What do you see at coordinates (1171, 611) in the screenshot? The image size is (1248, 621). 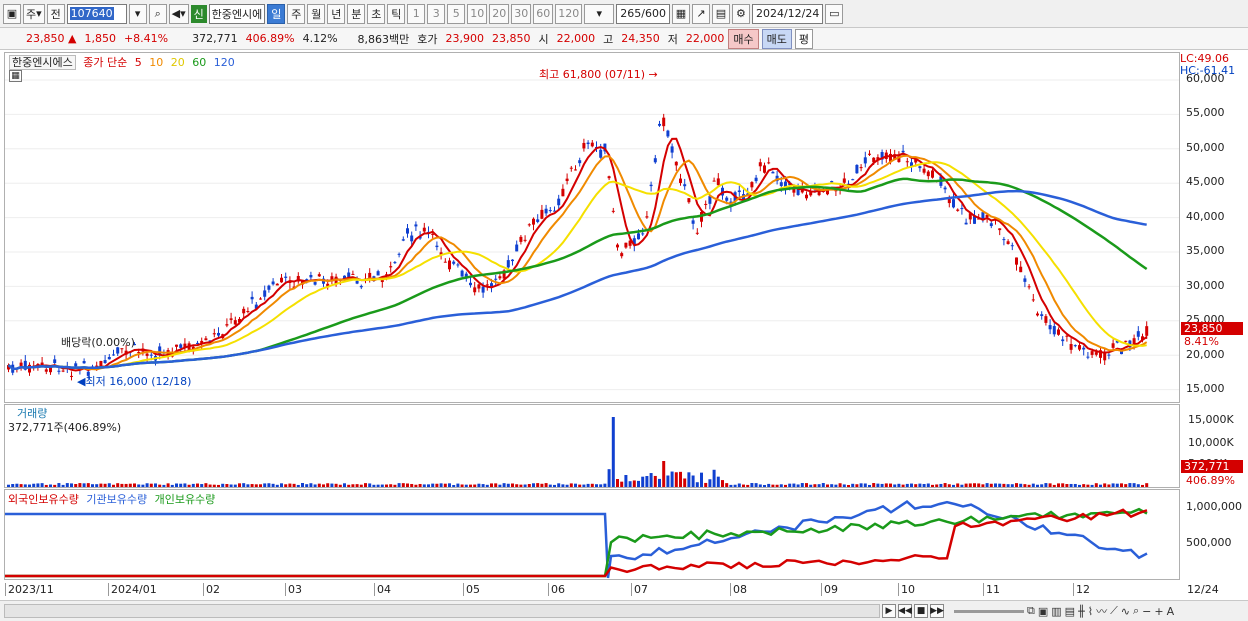 I see `text-tool-icon: A` at bounding box center [1171, 611].